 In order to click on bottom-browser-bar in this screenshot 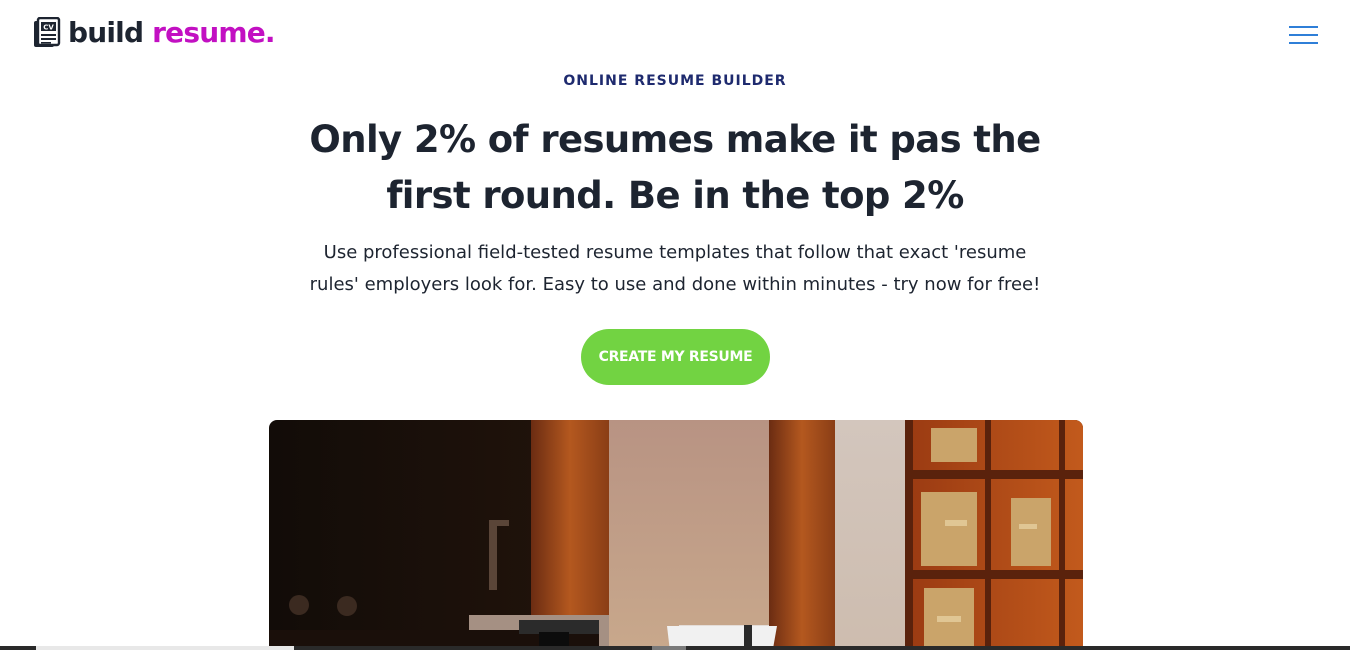, I will do `click(675, 648)`.